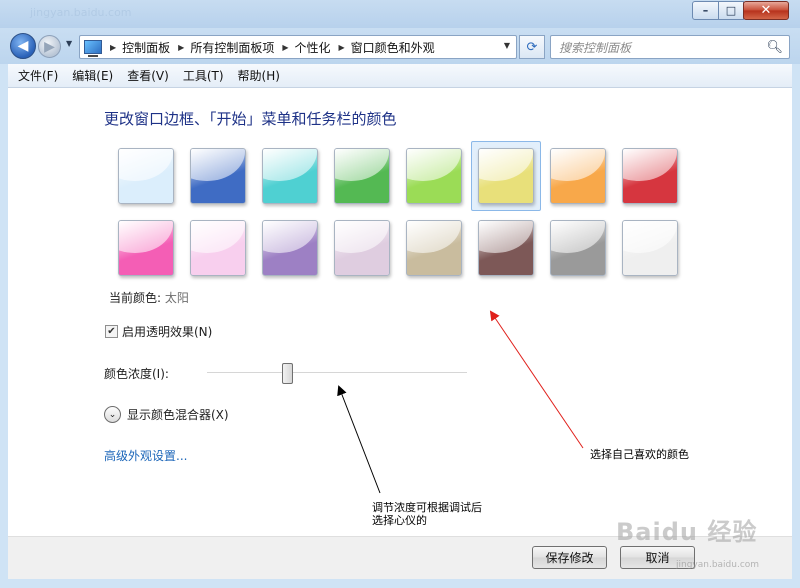  What do you see at coordinates (460, 402) in the screenshot?
I see `annotation-arrows` at bounding box center [460, 402].